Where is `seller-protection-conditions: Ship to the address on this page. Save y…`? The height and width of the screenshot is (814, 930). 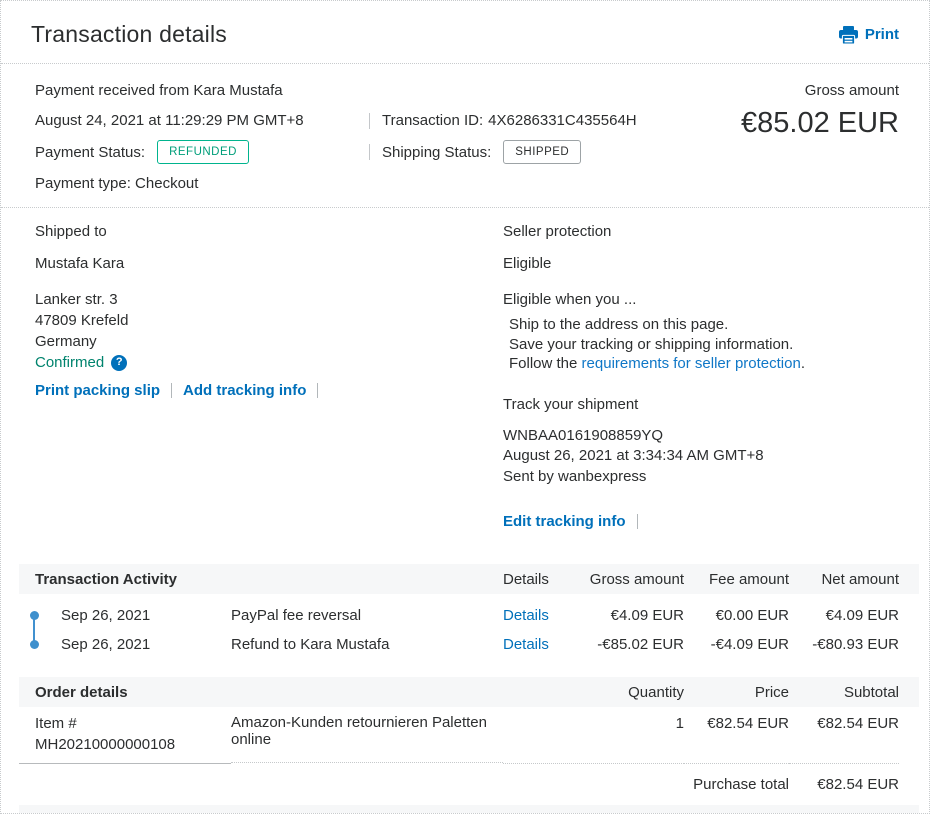
seller-protection-conditions: Ship to the address on this page. Save y… is located at coordinates (701, 344).